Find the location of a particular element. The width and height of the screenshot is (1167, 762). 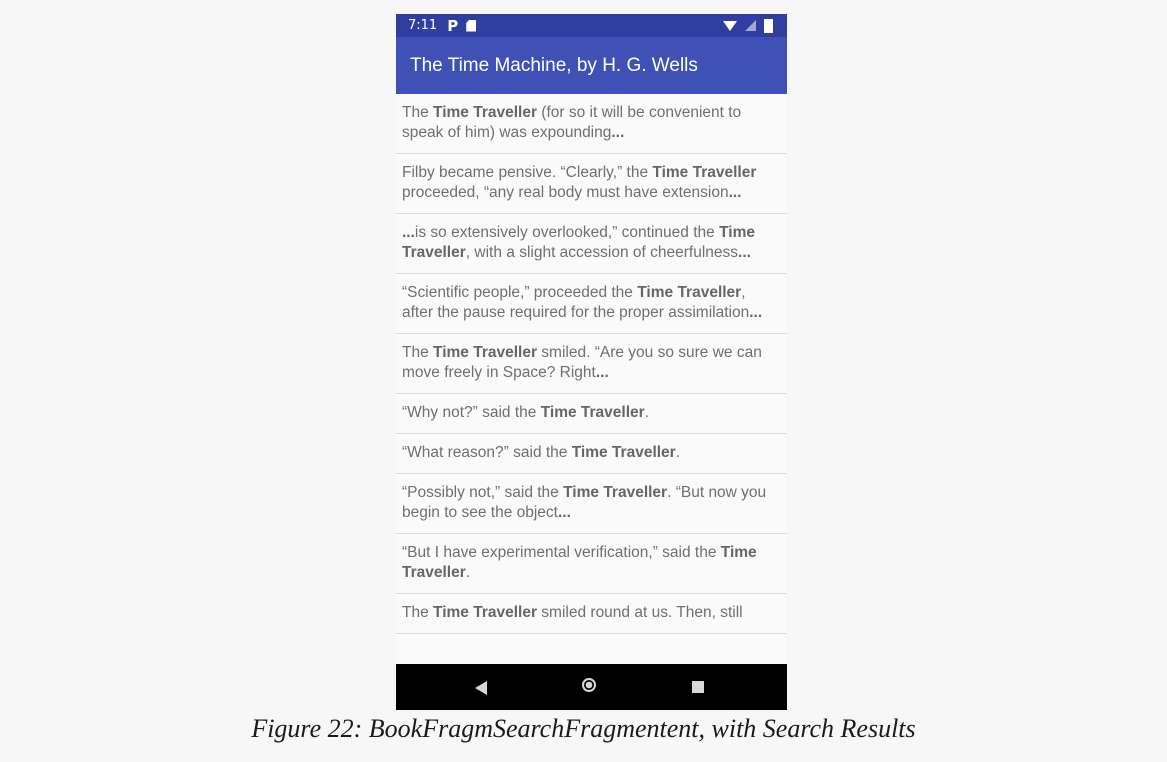

result-text: “Why not?” said the is located at coordinates (471, 412).